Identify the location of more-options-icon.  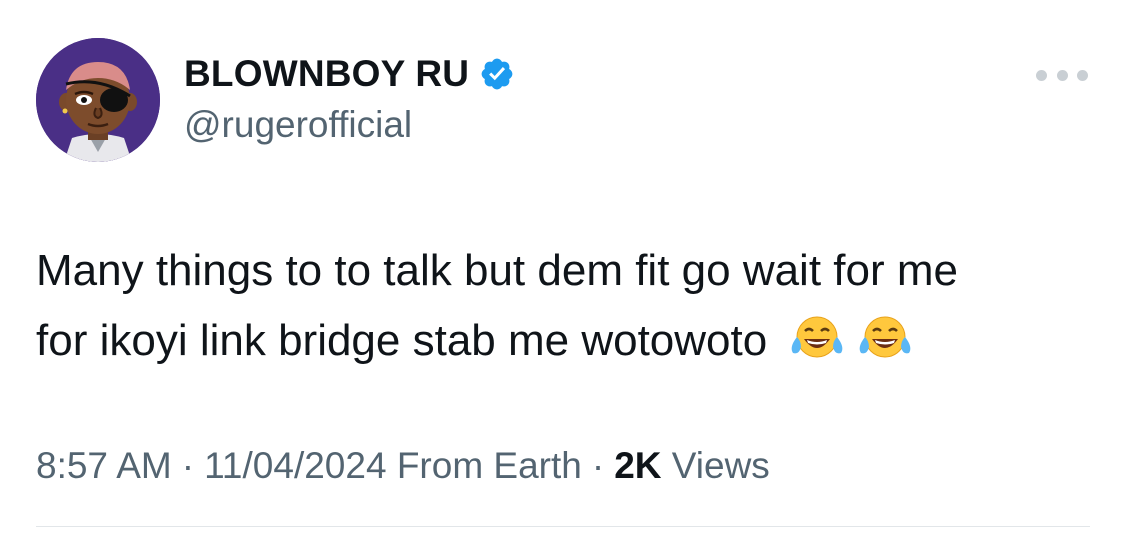
(1062, 75).